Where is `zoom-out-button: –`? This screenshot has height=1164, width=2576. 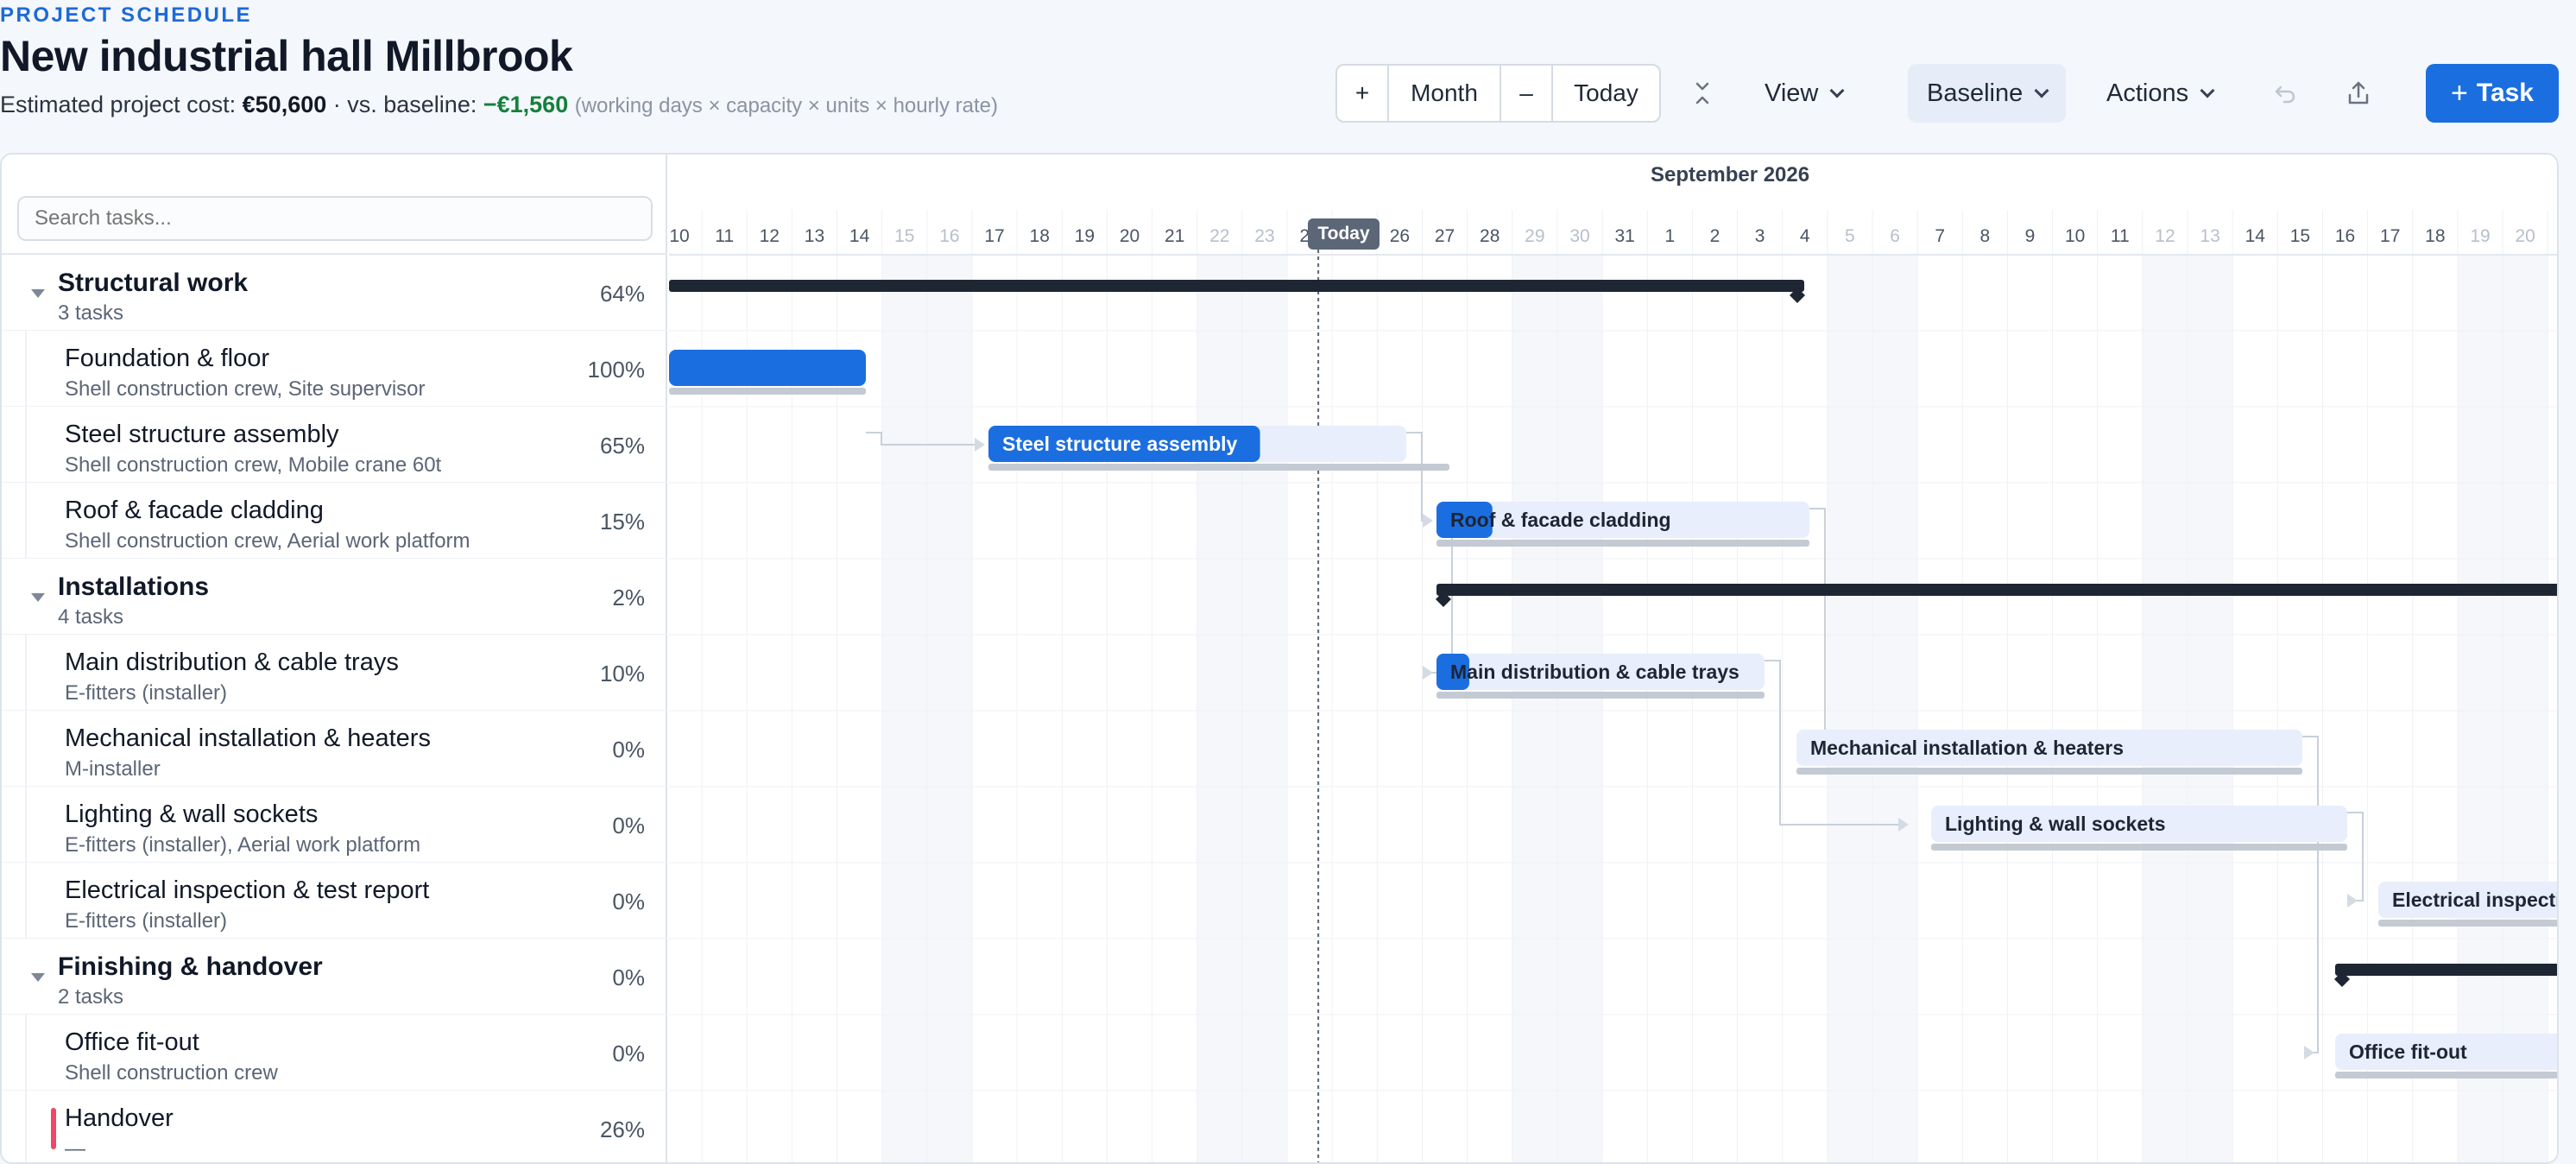
zoom-out-button: – is located at coordinates (1527, 94).